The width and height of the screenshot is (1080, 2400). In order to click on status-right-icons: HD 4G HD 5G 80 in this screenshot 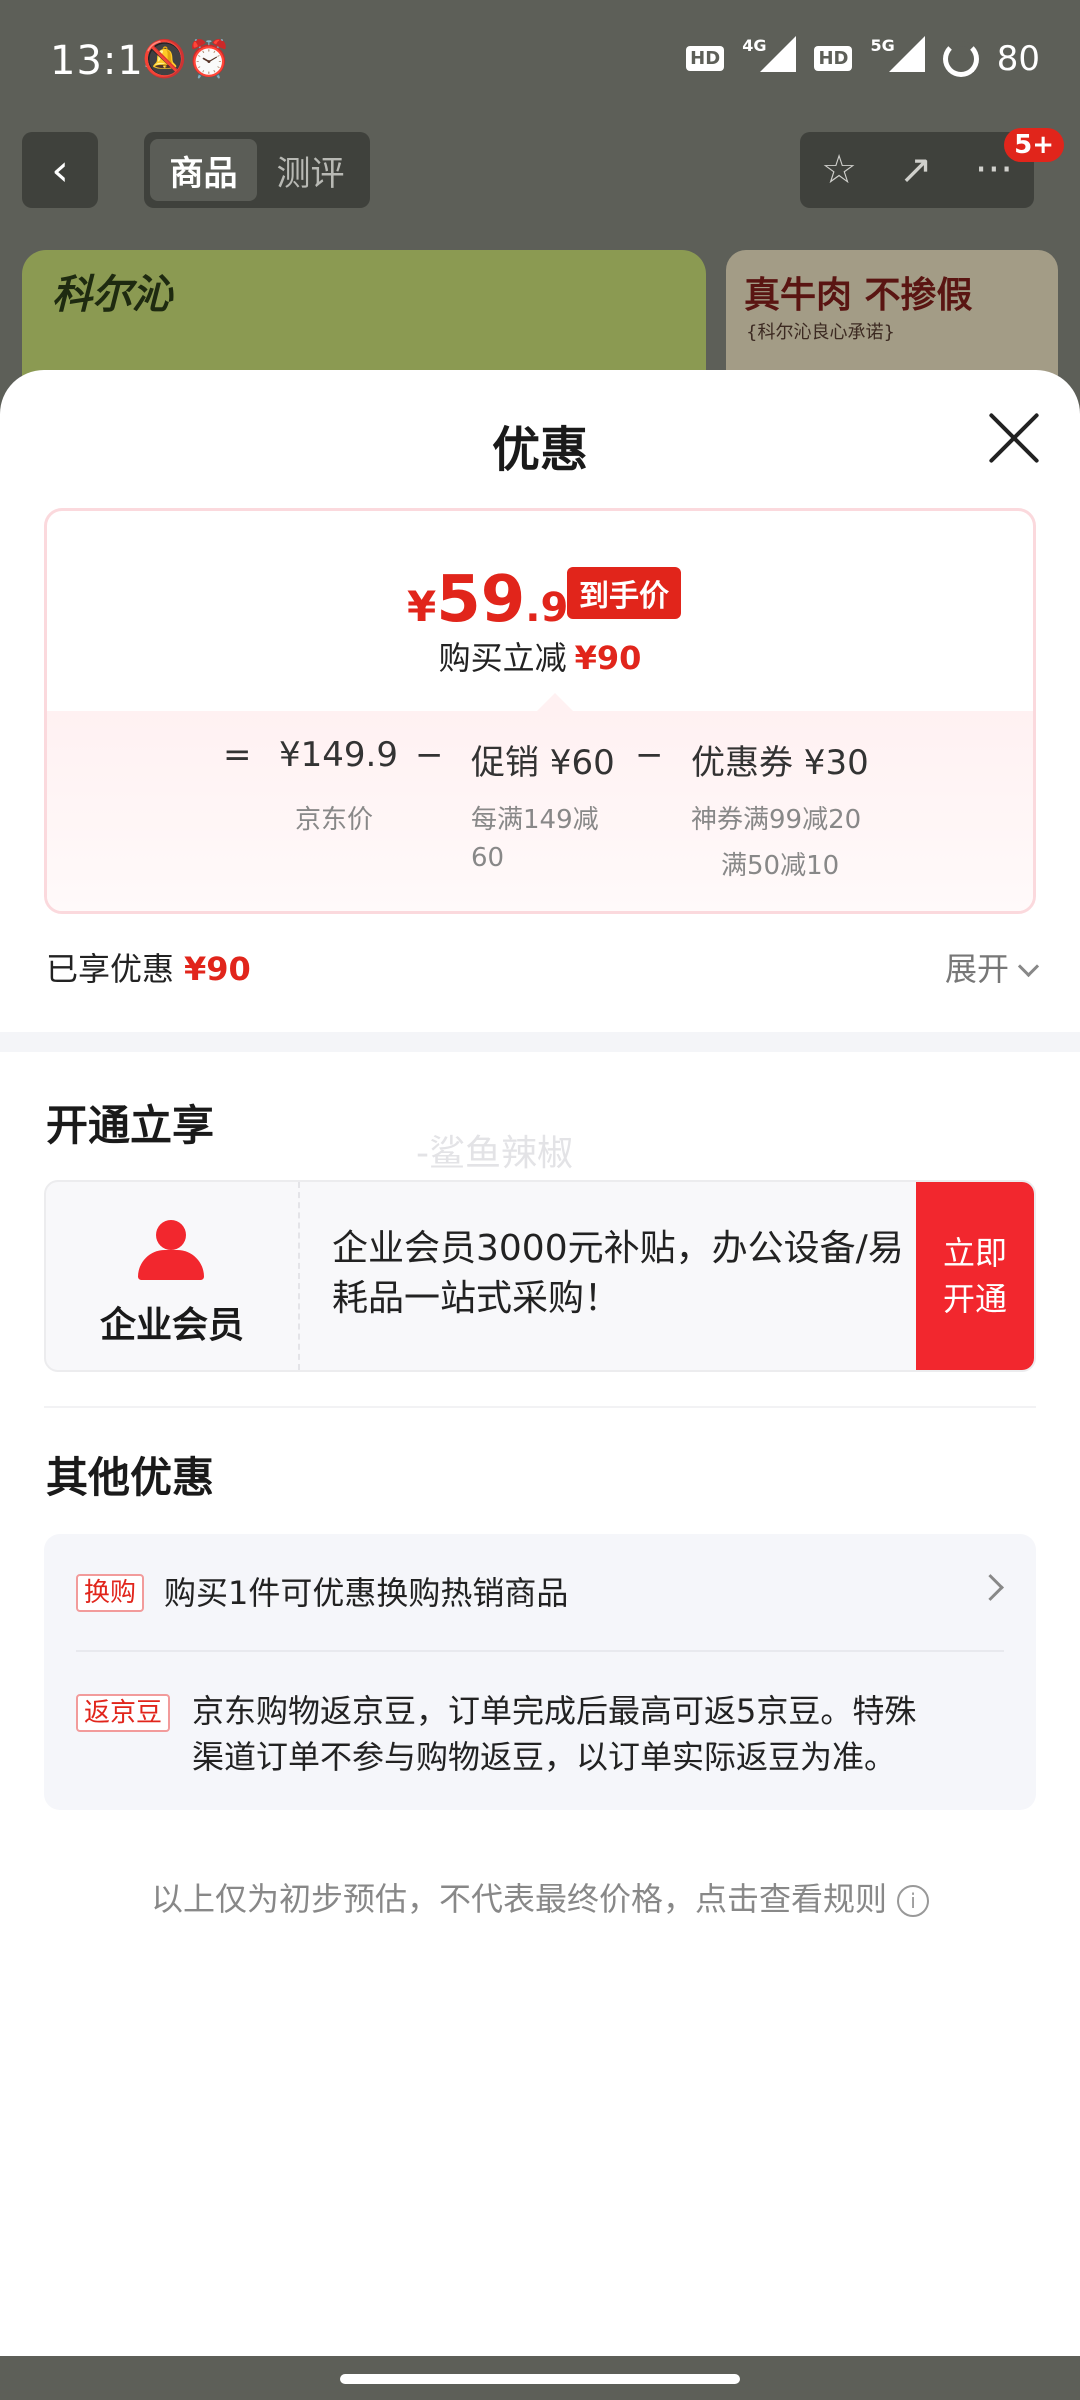, I will do `click(863, 58)`.